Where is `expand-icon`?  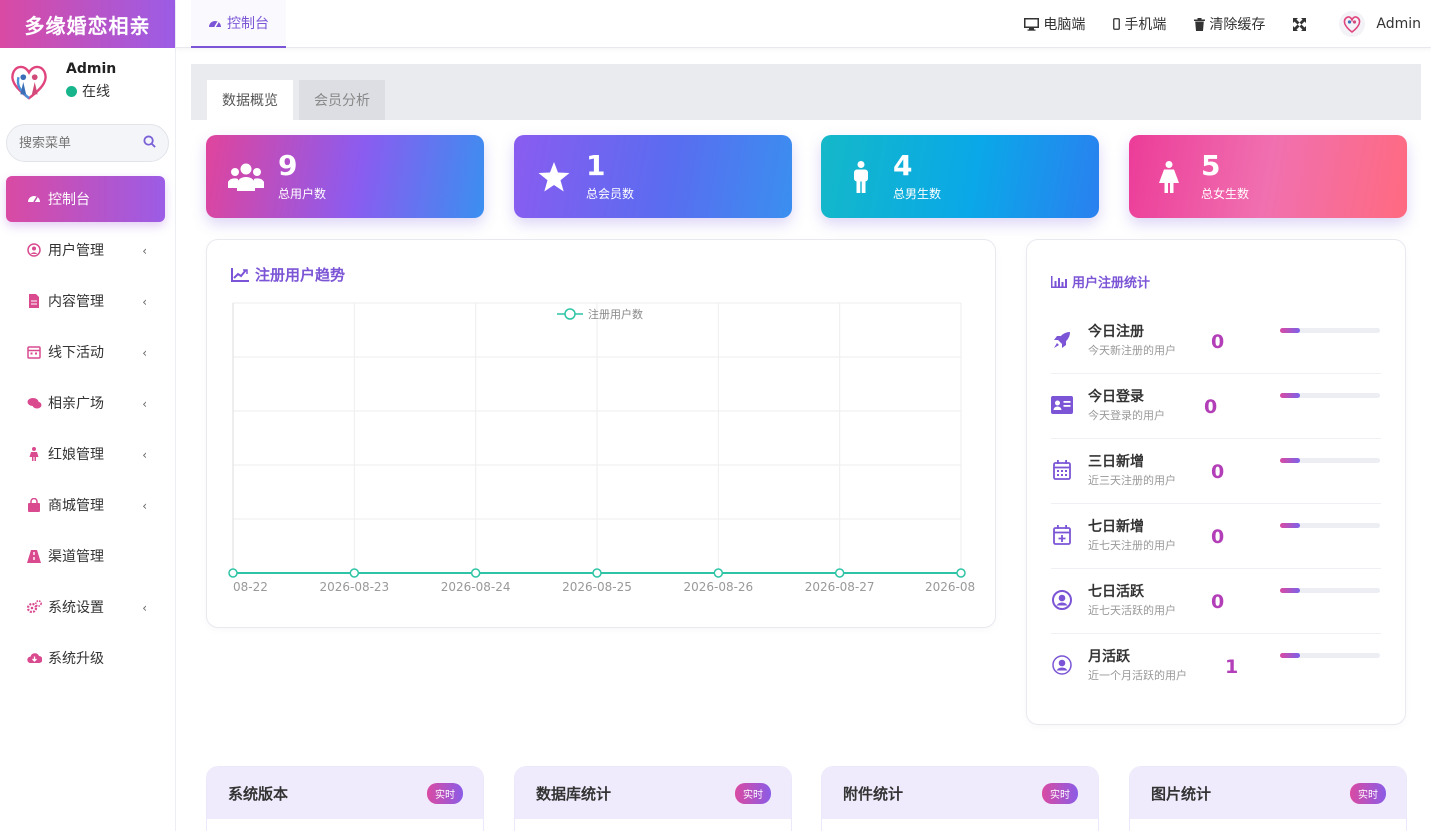
expand-icon is located at coordinates (1300, 24).